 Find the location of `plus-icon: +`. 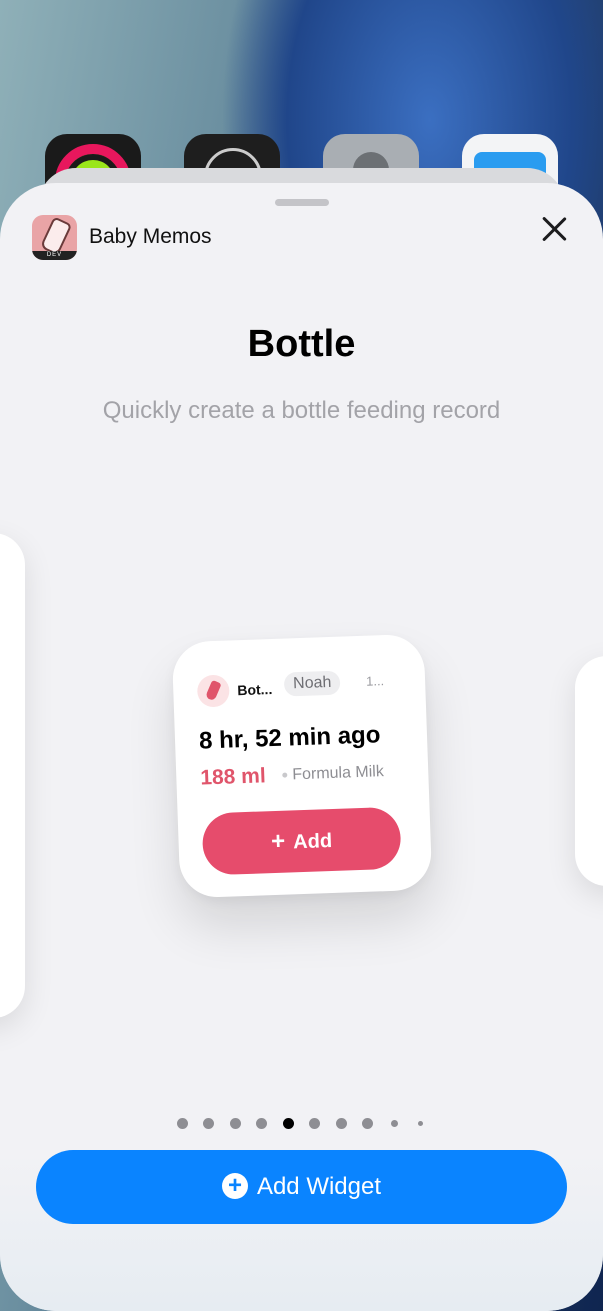

plus-icon: + is located at coordinates (278, 841).